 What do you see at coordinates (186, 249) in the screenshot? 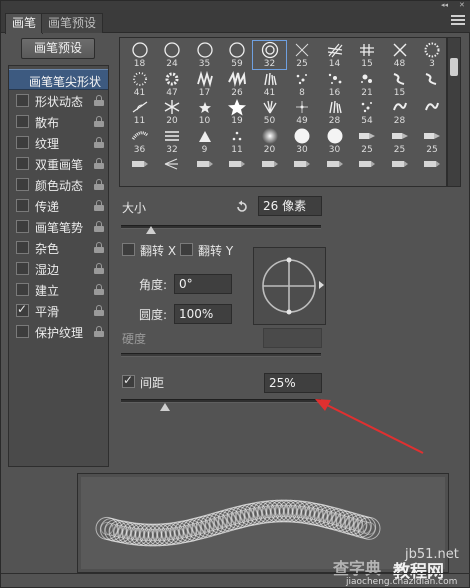
I see `flip-y-checkbox` at bounding box center [186, 249].